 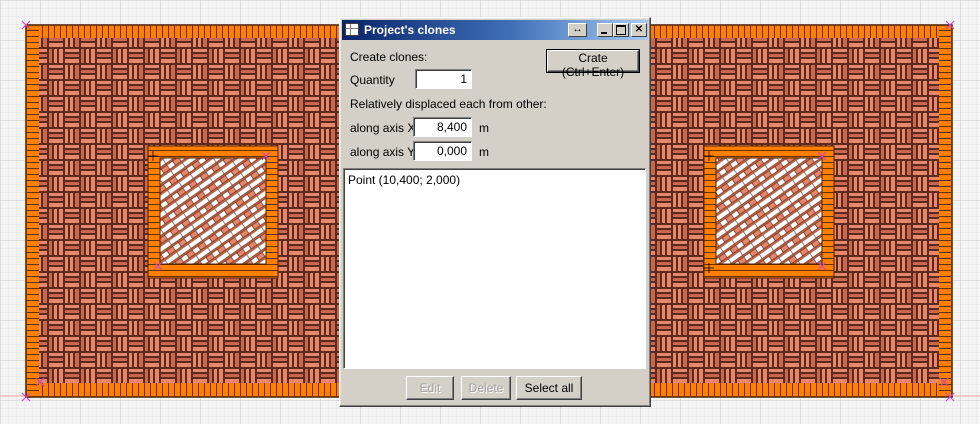 What do you see at coordinates (443, 79) in the screenshot?
I see `quantity-input: 1` at bounding box center [443, 79].